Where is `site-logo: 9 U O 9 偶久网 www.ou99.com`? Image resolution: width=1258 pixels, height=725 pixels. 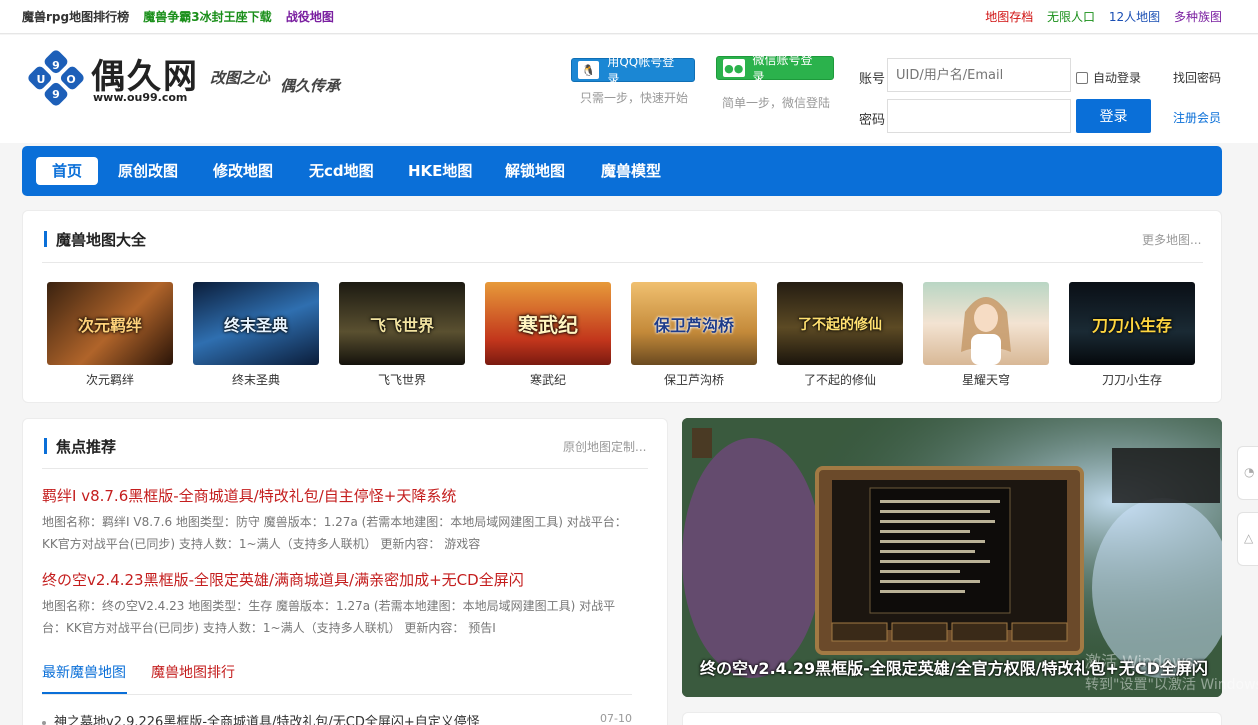
site-logo: 9 U O 9 偶久网 www.ou99.com is located at coordinates (115, 79).